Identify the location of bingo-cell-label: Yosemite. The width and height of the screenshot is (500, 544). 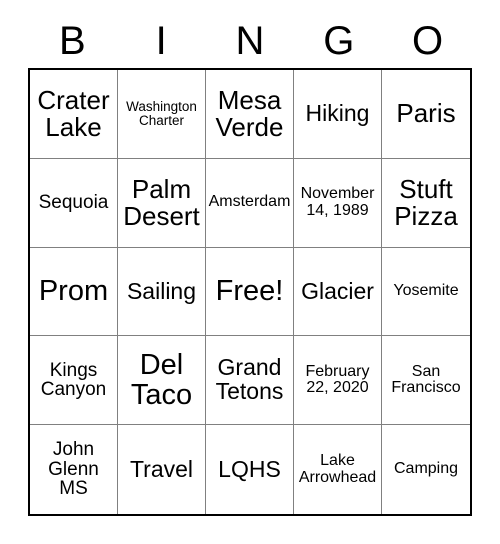
(426, 291).